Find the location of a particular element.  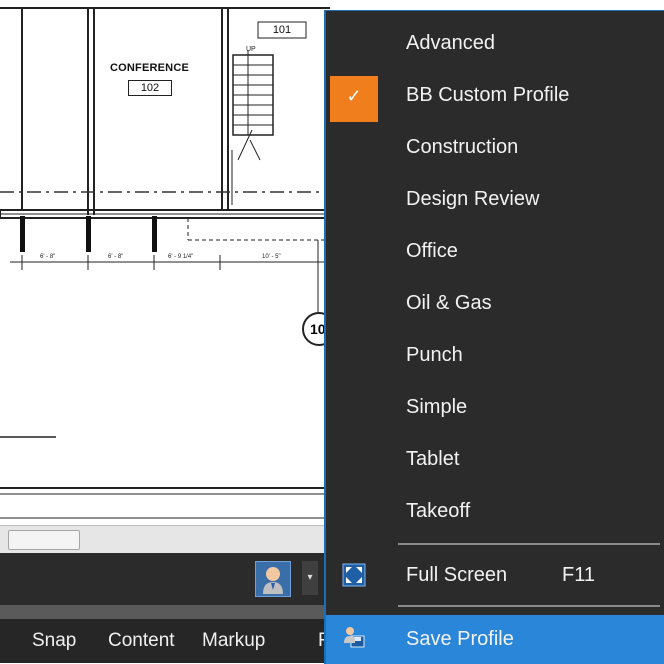

status-strip is located at coordinates (165, 612).